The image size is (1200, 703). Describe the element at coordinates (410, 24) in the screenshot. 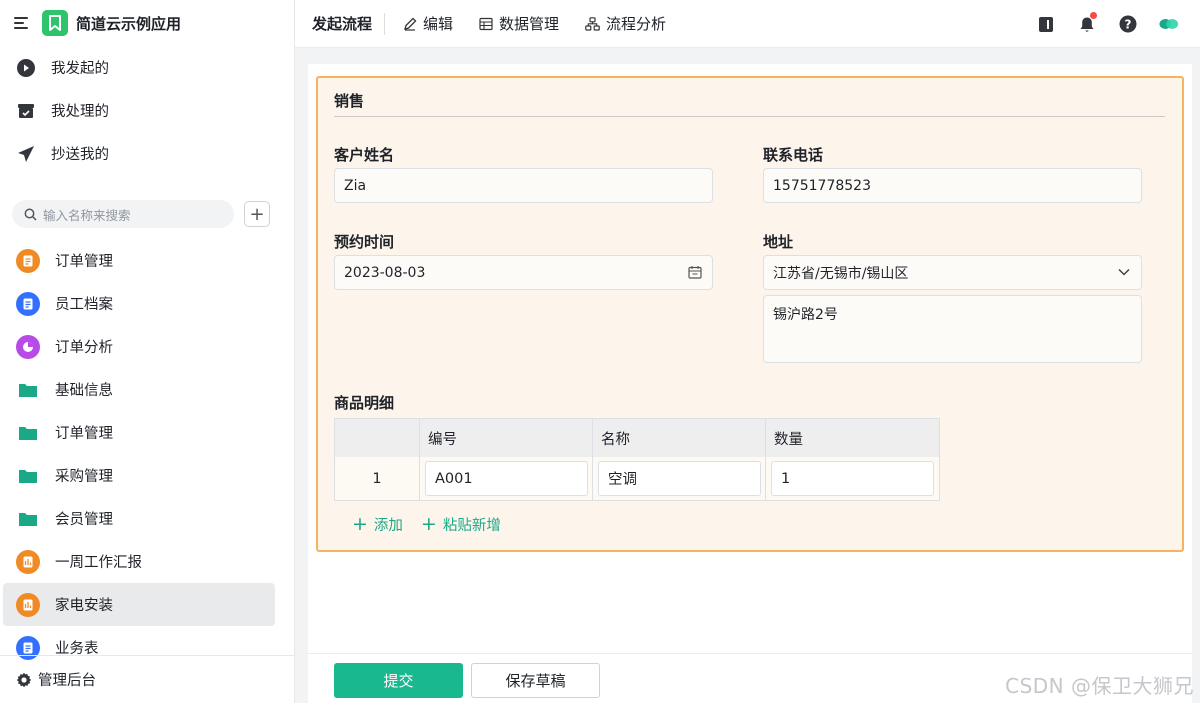

I see `pencil-icon` at that location.